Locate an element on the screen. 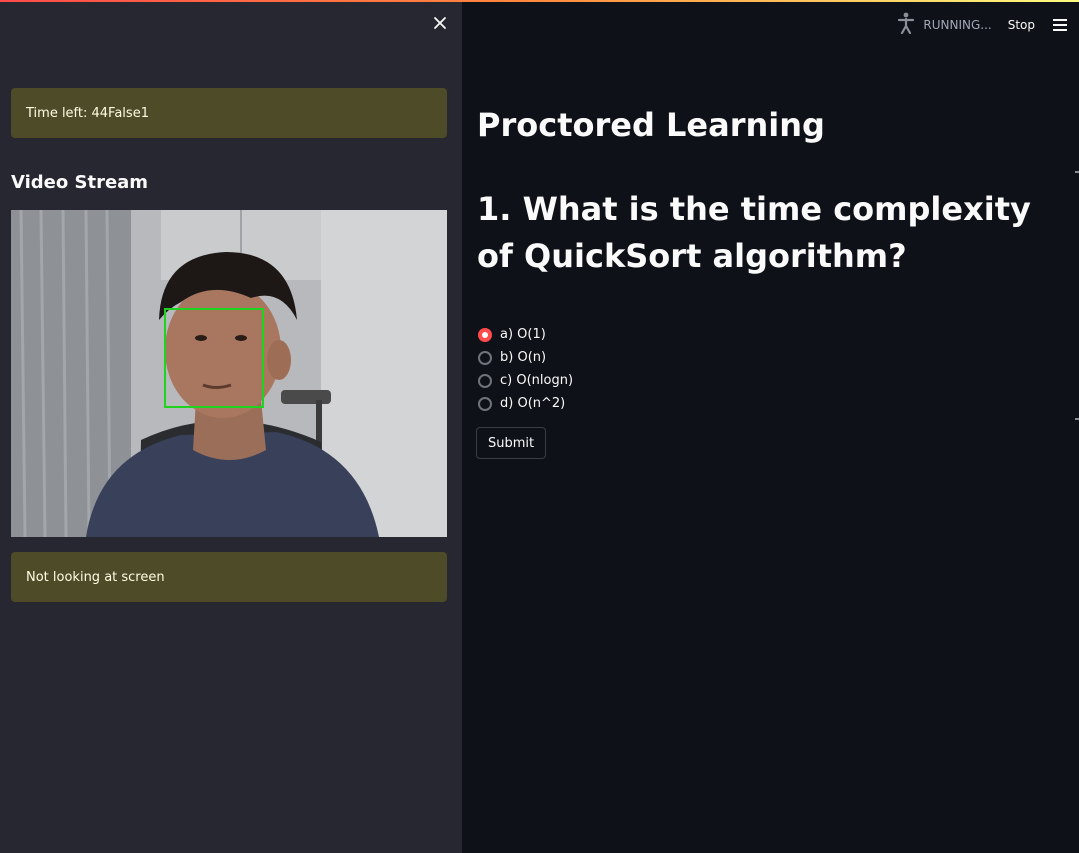 This screenshot has height=853, width=1079. close-icon is located at coordinates (440, 23).